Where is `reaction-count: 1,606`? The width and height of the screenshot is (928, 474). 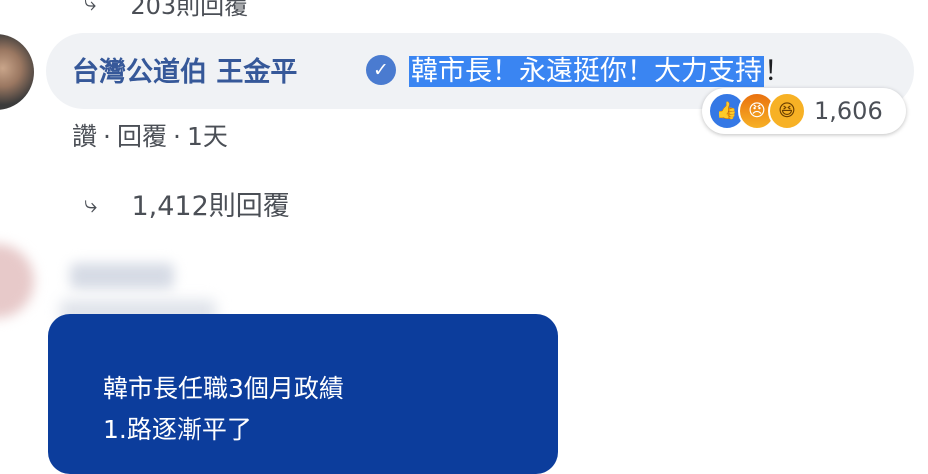
reaction-count: 1,606 is located at coordinates (848, 111).